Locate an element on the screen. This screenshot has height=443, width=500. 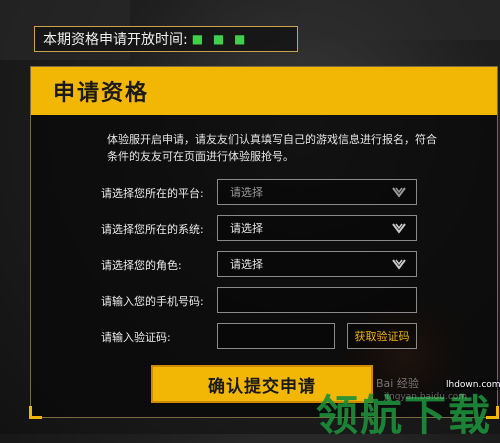
system-select-value: 请选择 is located at coordinates (246, 228).